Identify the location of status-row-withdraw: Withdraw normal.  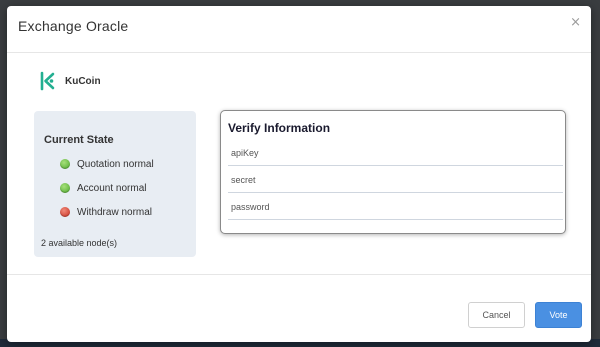
(106, 212).